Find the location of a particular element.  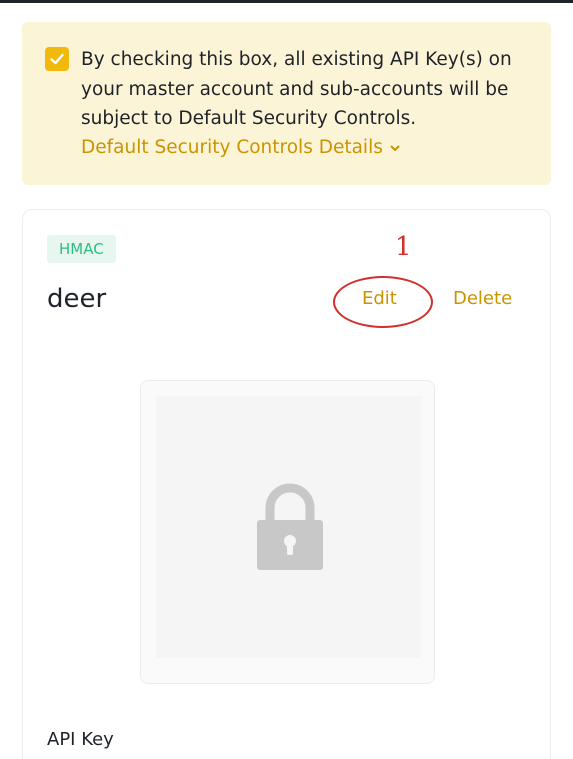

security-details-label: Default Security Controls Details is located at coordinates (232, 147).